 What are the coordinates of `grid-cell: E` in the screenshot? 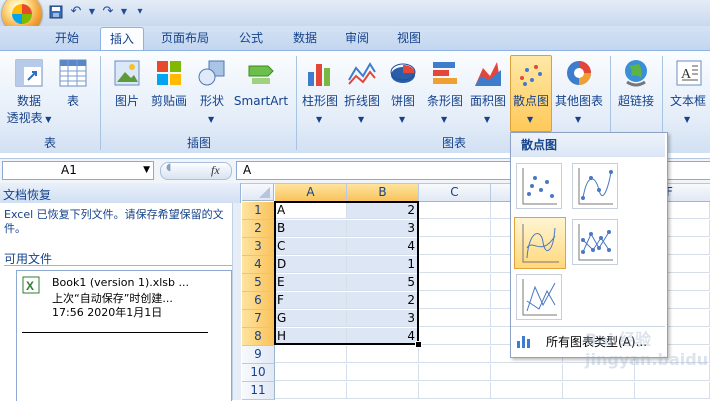 It's located at (311, 282).